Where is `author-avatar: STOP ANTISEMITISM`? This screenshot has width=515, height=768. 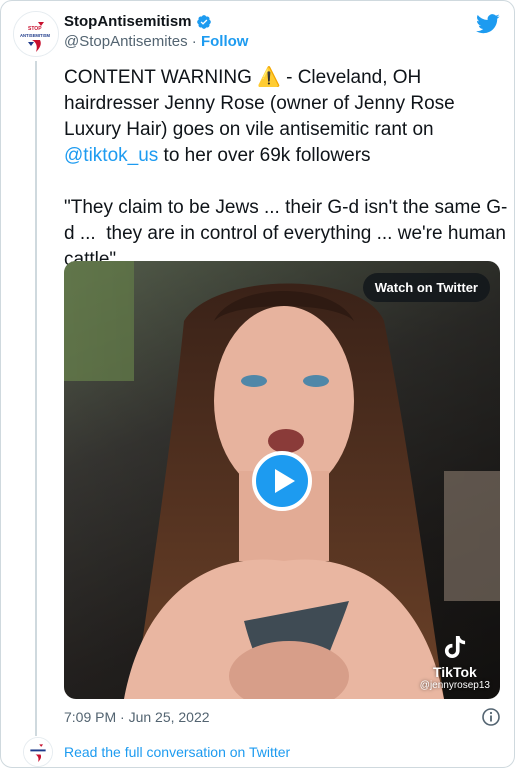 author-avatar: STOP ANTISEMITISM is located at coordinates (36, 34).